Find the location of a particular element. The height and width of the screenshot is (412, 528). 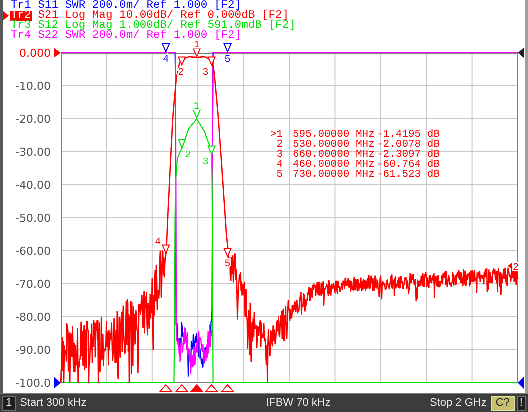

calibration-status: C? is located at coordinates (502, 403).